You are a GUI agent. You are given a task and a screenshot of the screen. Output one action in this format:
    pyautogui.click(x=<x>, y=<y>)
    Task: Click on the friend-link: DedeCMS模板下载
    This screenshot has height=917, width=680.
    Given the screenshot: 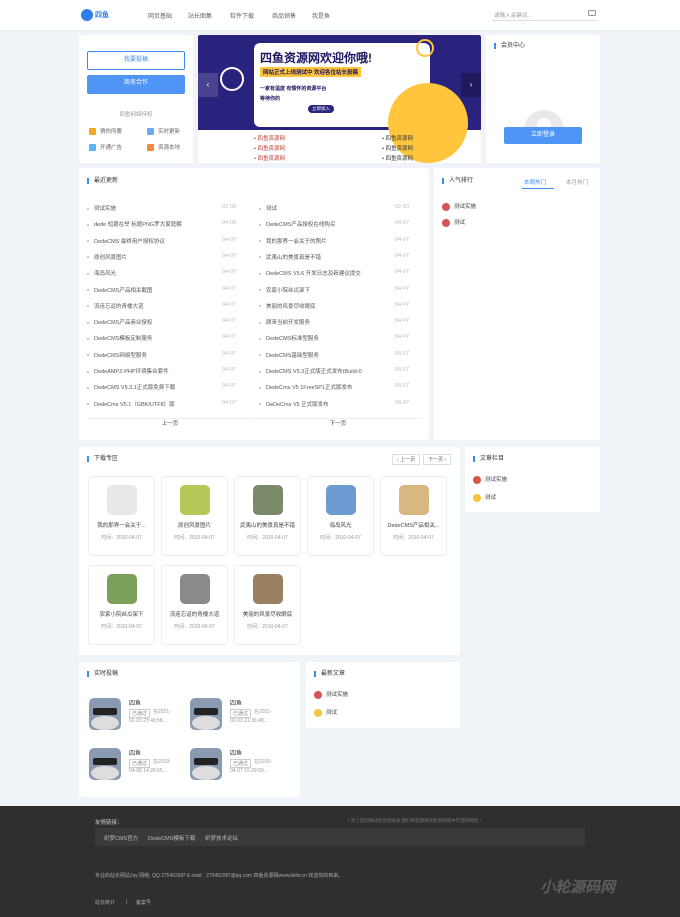 What is the action you would take?
    pyautogui.click(x=171, y=838)
    